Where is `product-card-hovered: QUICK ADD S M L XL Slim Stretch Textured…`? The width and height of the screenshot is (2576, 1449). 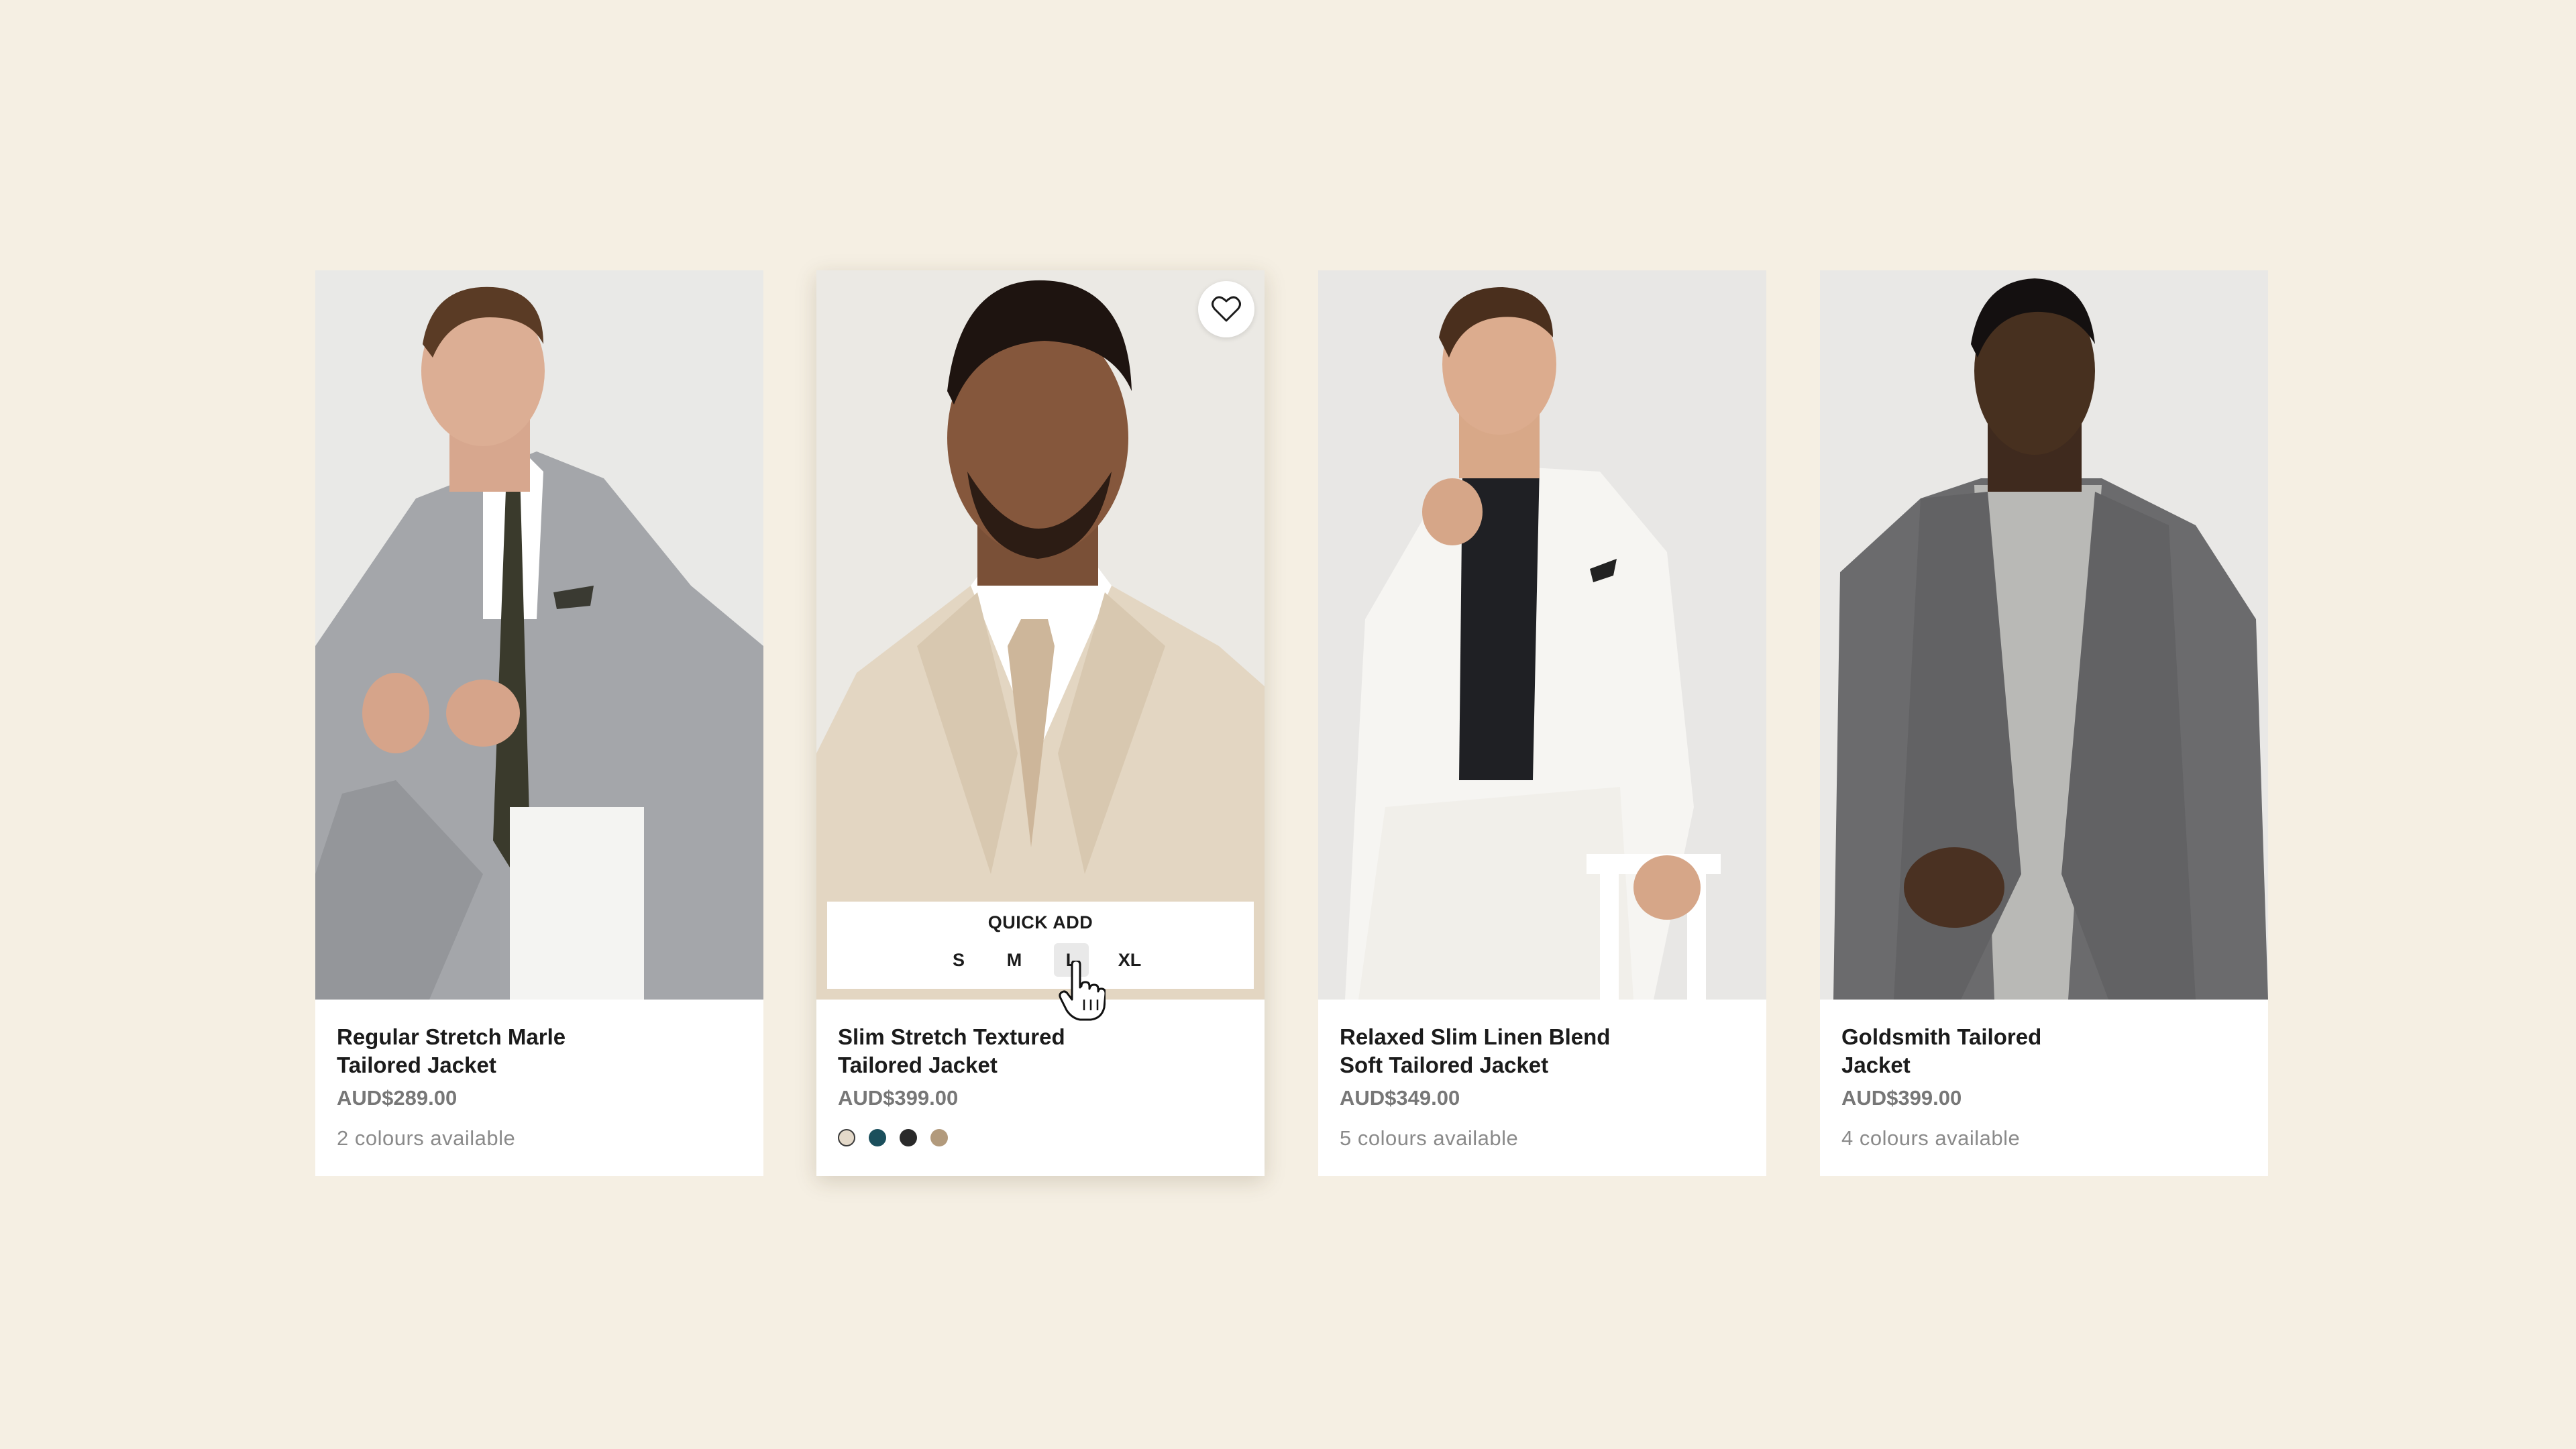 product-card-hovered: QUICK ADD S M L XL Slim Stretch Textured… is located at coordinates (1040, 723).